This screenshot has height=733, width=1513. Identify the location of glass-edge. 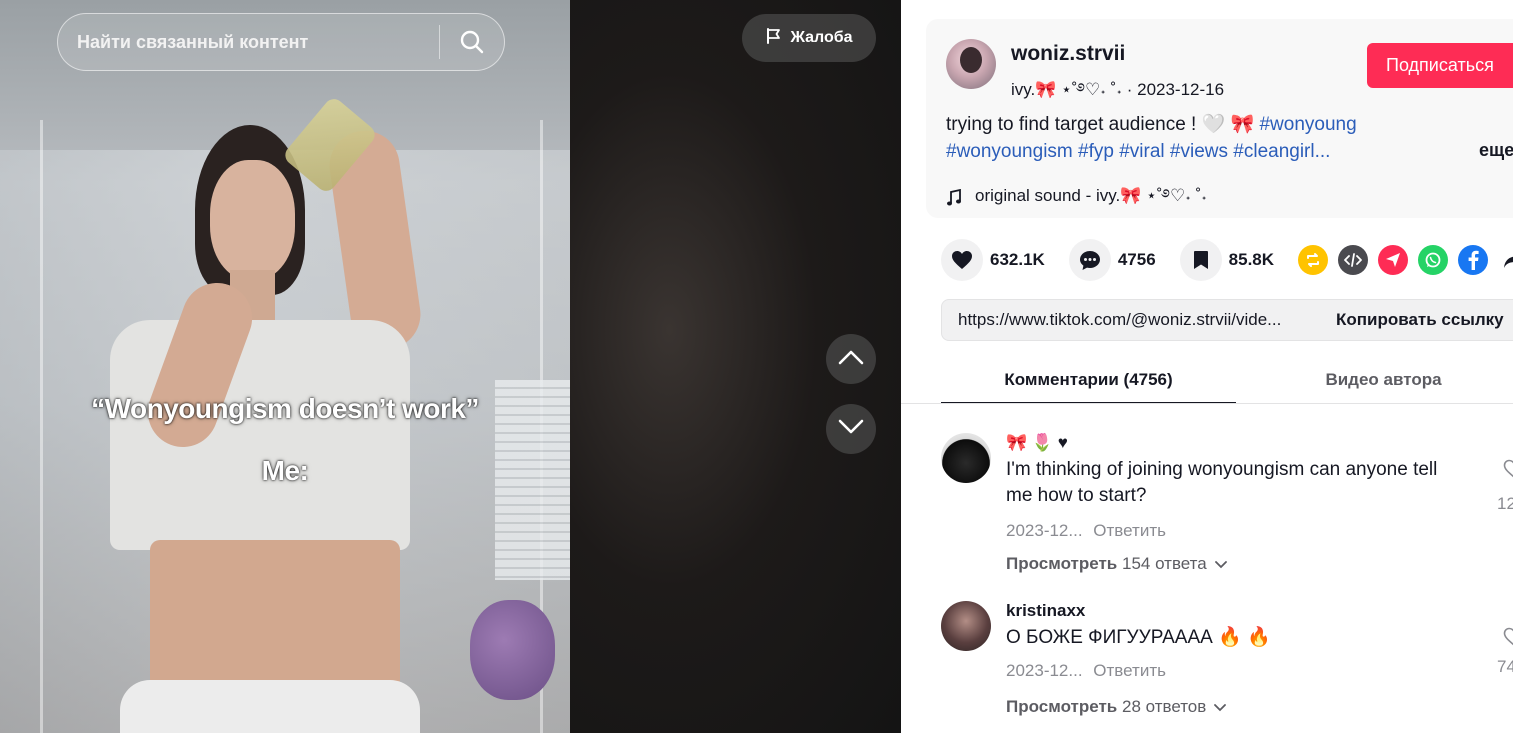
(41, 426).